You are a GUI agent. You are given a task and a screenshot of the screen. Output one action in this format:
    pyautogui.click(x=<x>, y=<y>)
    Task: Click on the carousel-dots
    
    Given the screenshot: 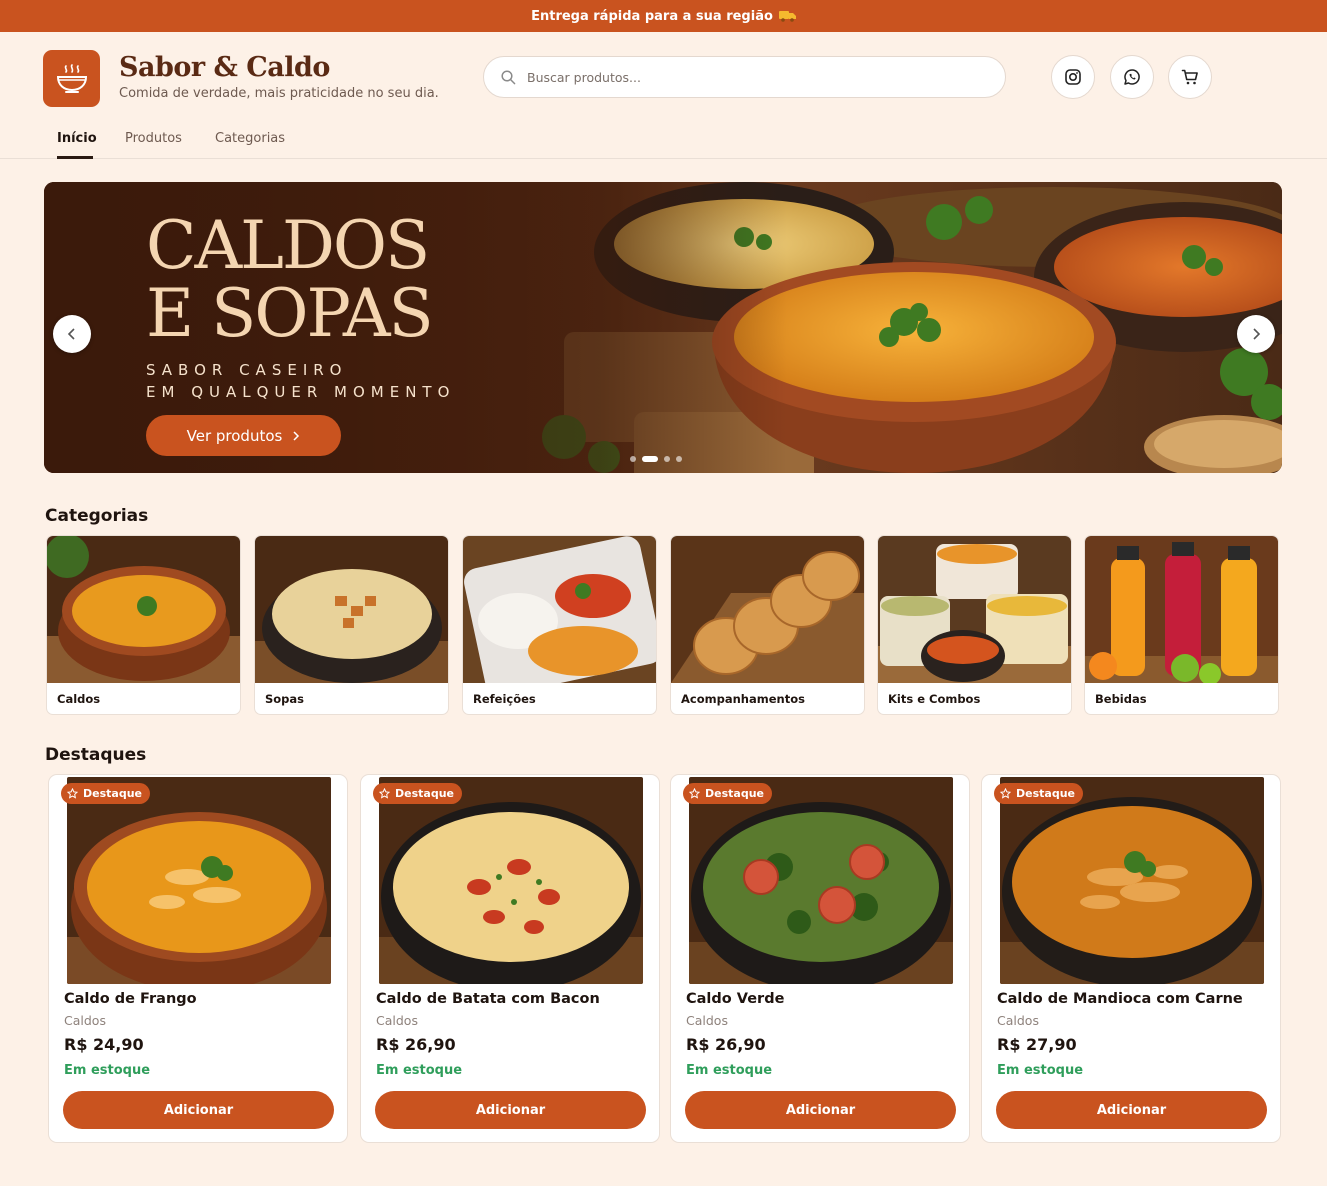 What is the action you would take?
    pyautogui.click(x=656, y=459)
    